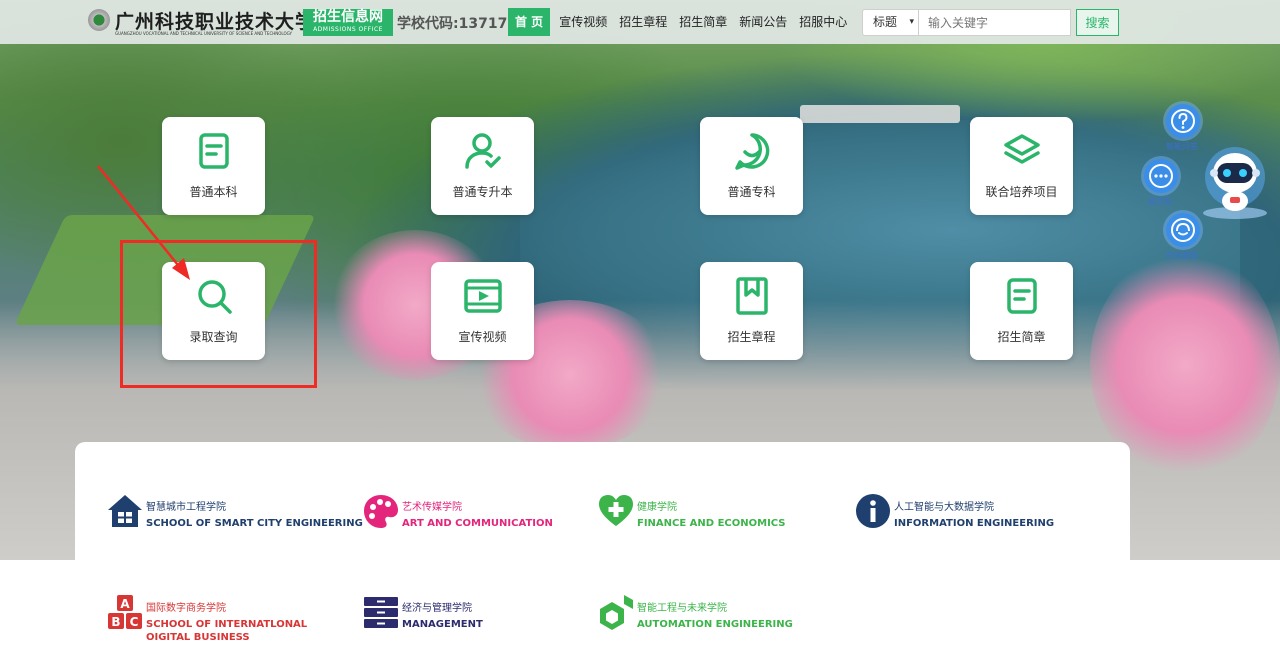 The height and width of the screenshot is (655, 1280). I want to click on tile-admission-brochure: 招生简章, so click(1021, 311).